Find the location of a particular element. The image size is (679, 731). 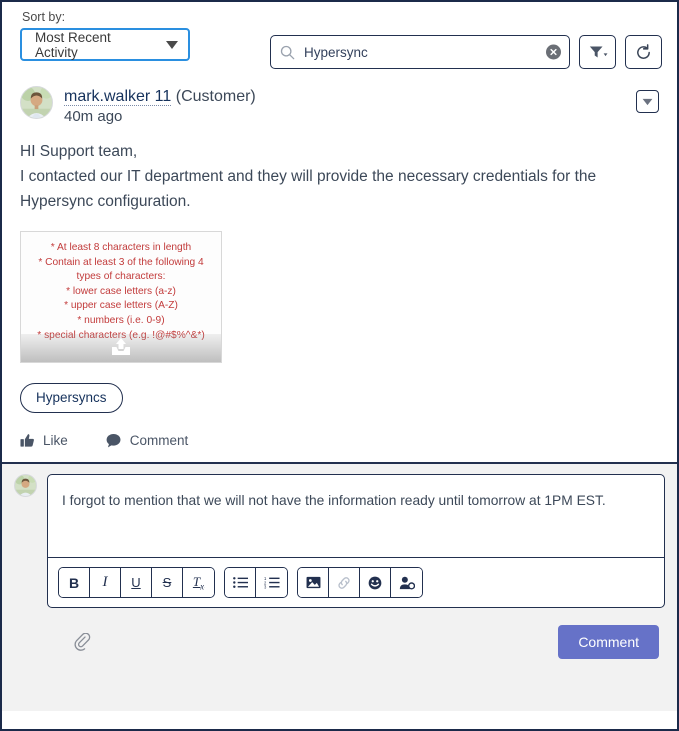

mention-user-icon is located at coordinates (406, 582).